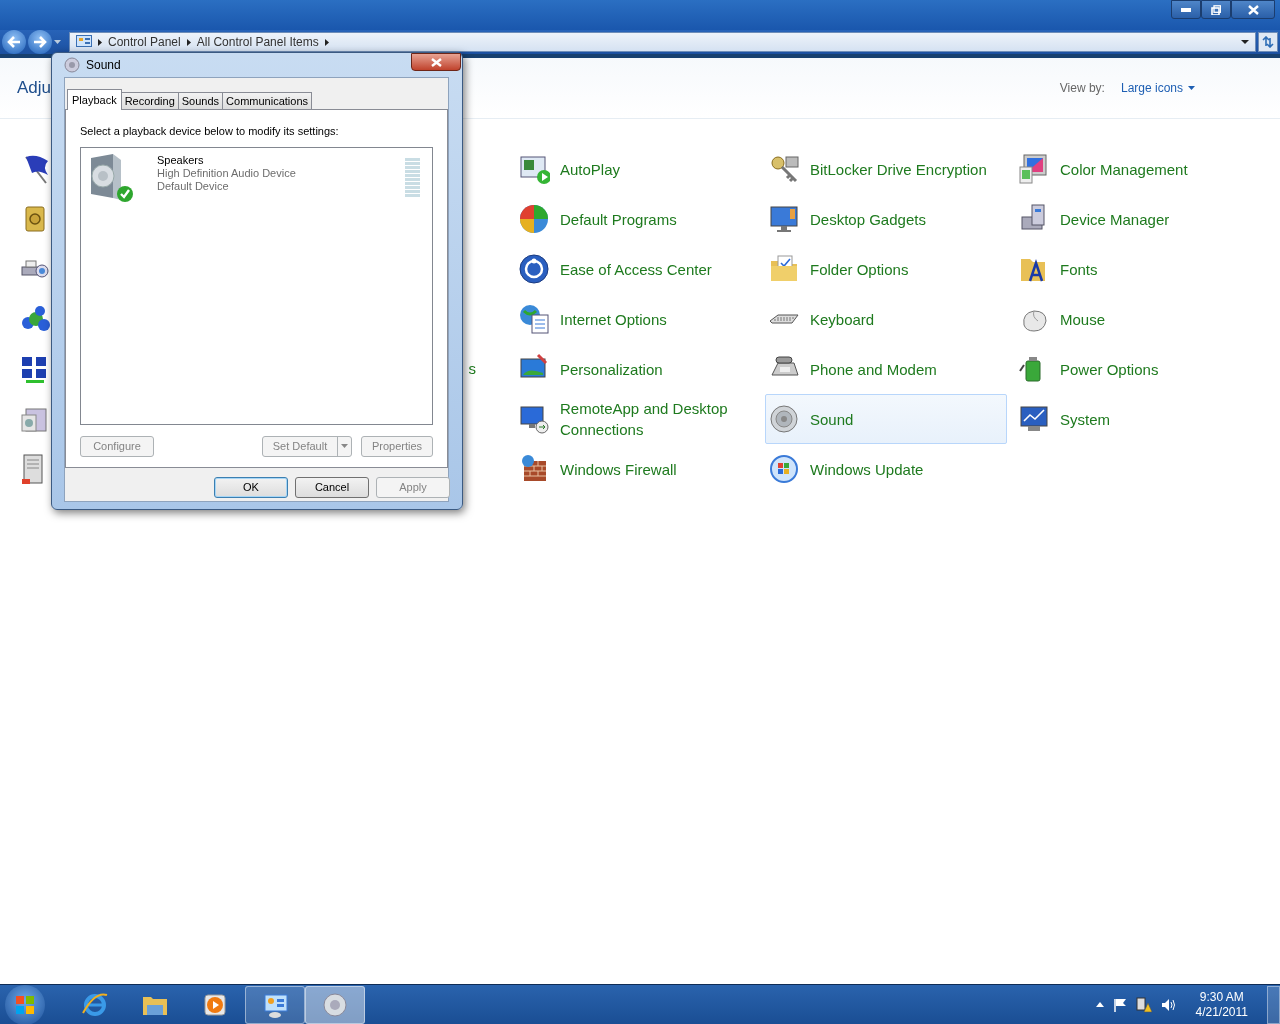 The width and height of the screenshot is (1280, 1024). What do you see at coordinates (103, 65) in the screenshot?
I see `dialog-title: Sound` at bounding box center [103, 65].